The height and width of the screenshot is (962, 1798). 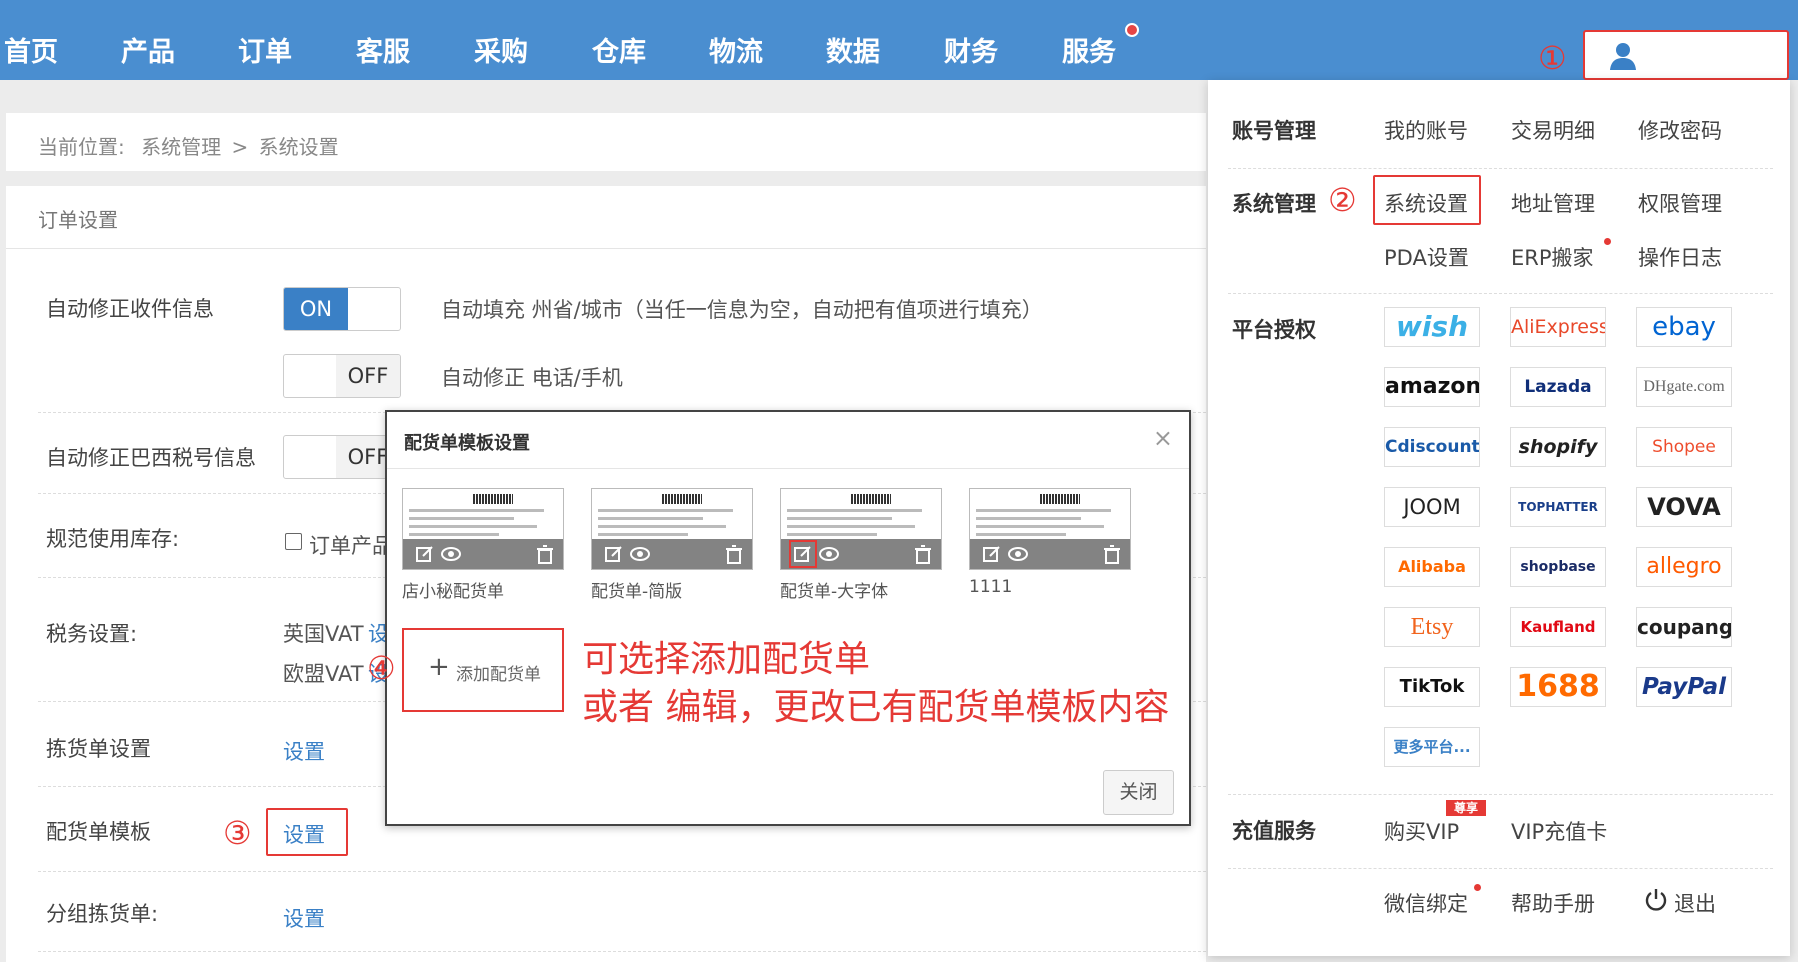 What do you see at coordinates (484, 525) in the screenshot?
I see `template-preview` at bounding box center [484, 525].